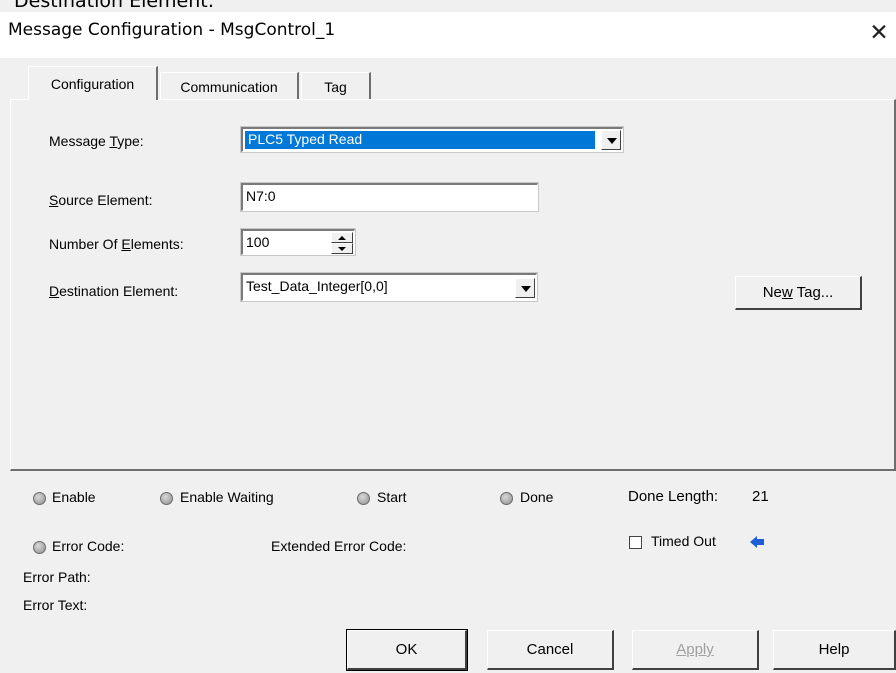 The height and width of the screenshot is (673, 896). Describe the element at coordinates (389, 197) in the screenshot. I see `source-element-input: N7:0` at that location.